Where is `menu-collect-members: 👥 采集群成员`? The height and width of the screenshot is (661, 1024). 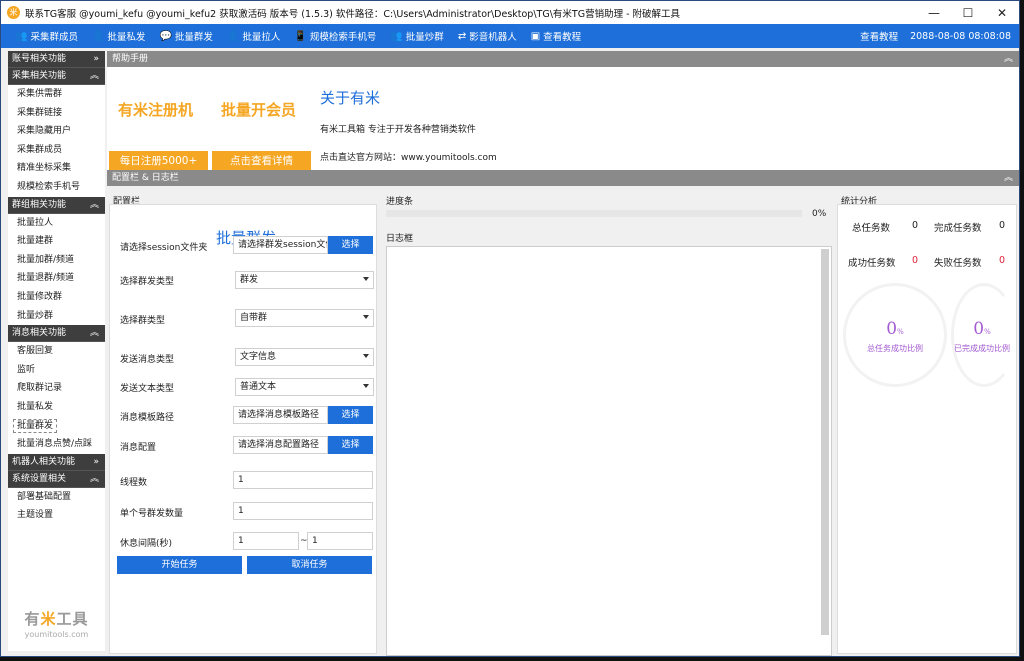
menu-collect-members: 👥 采集群成员 is located at coordinates (46, 36).